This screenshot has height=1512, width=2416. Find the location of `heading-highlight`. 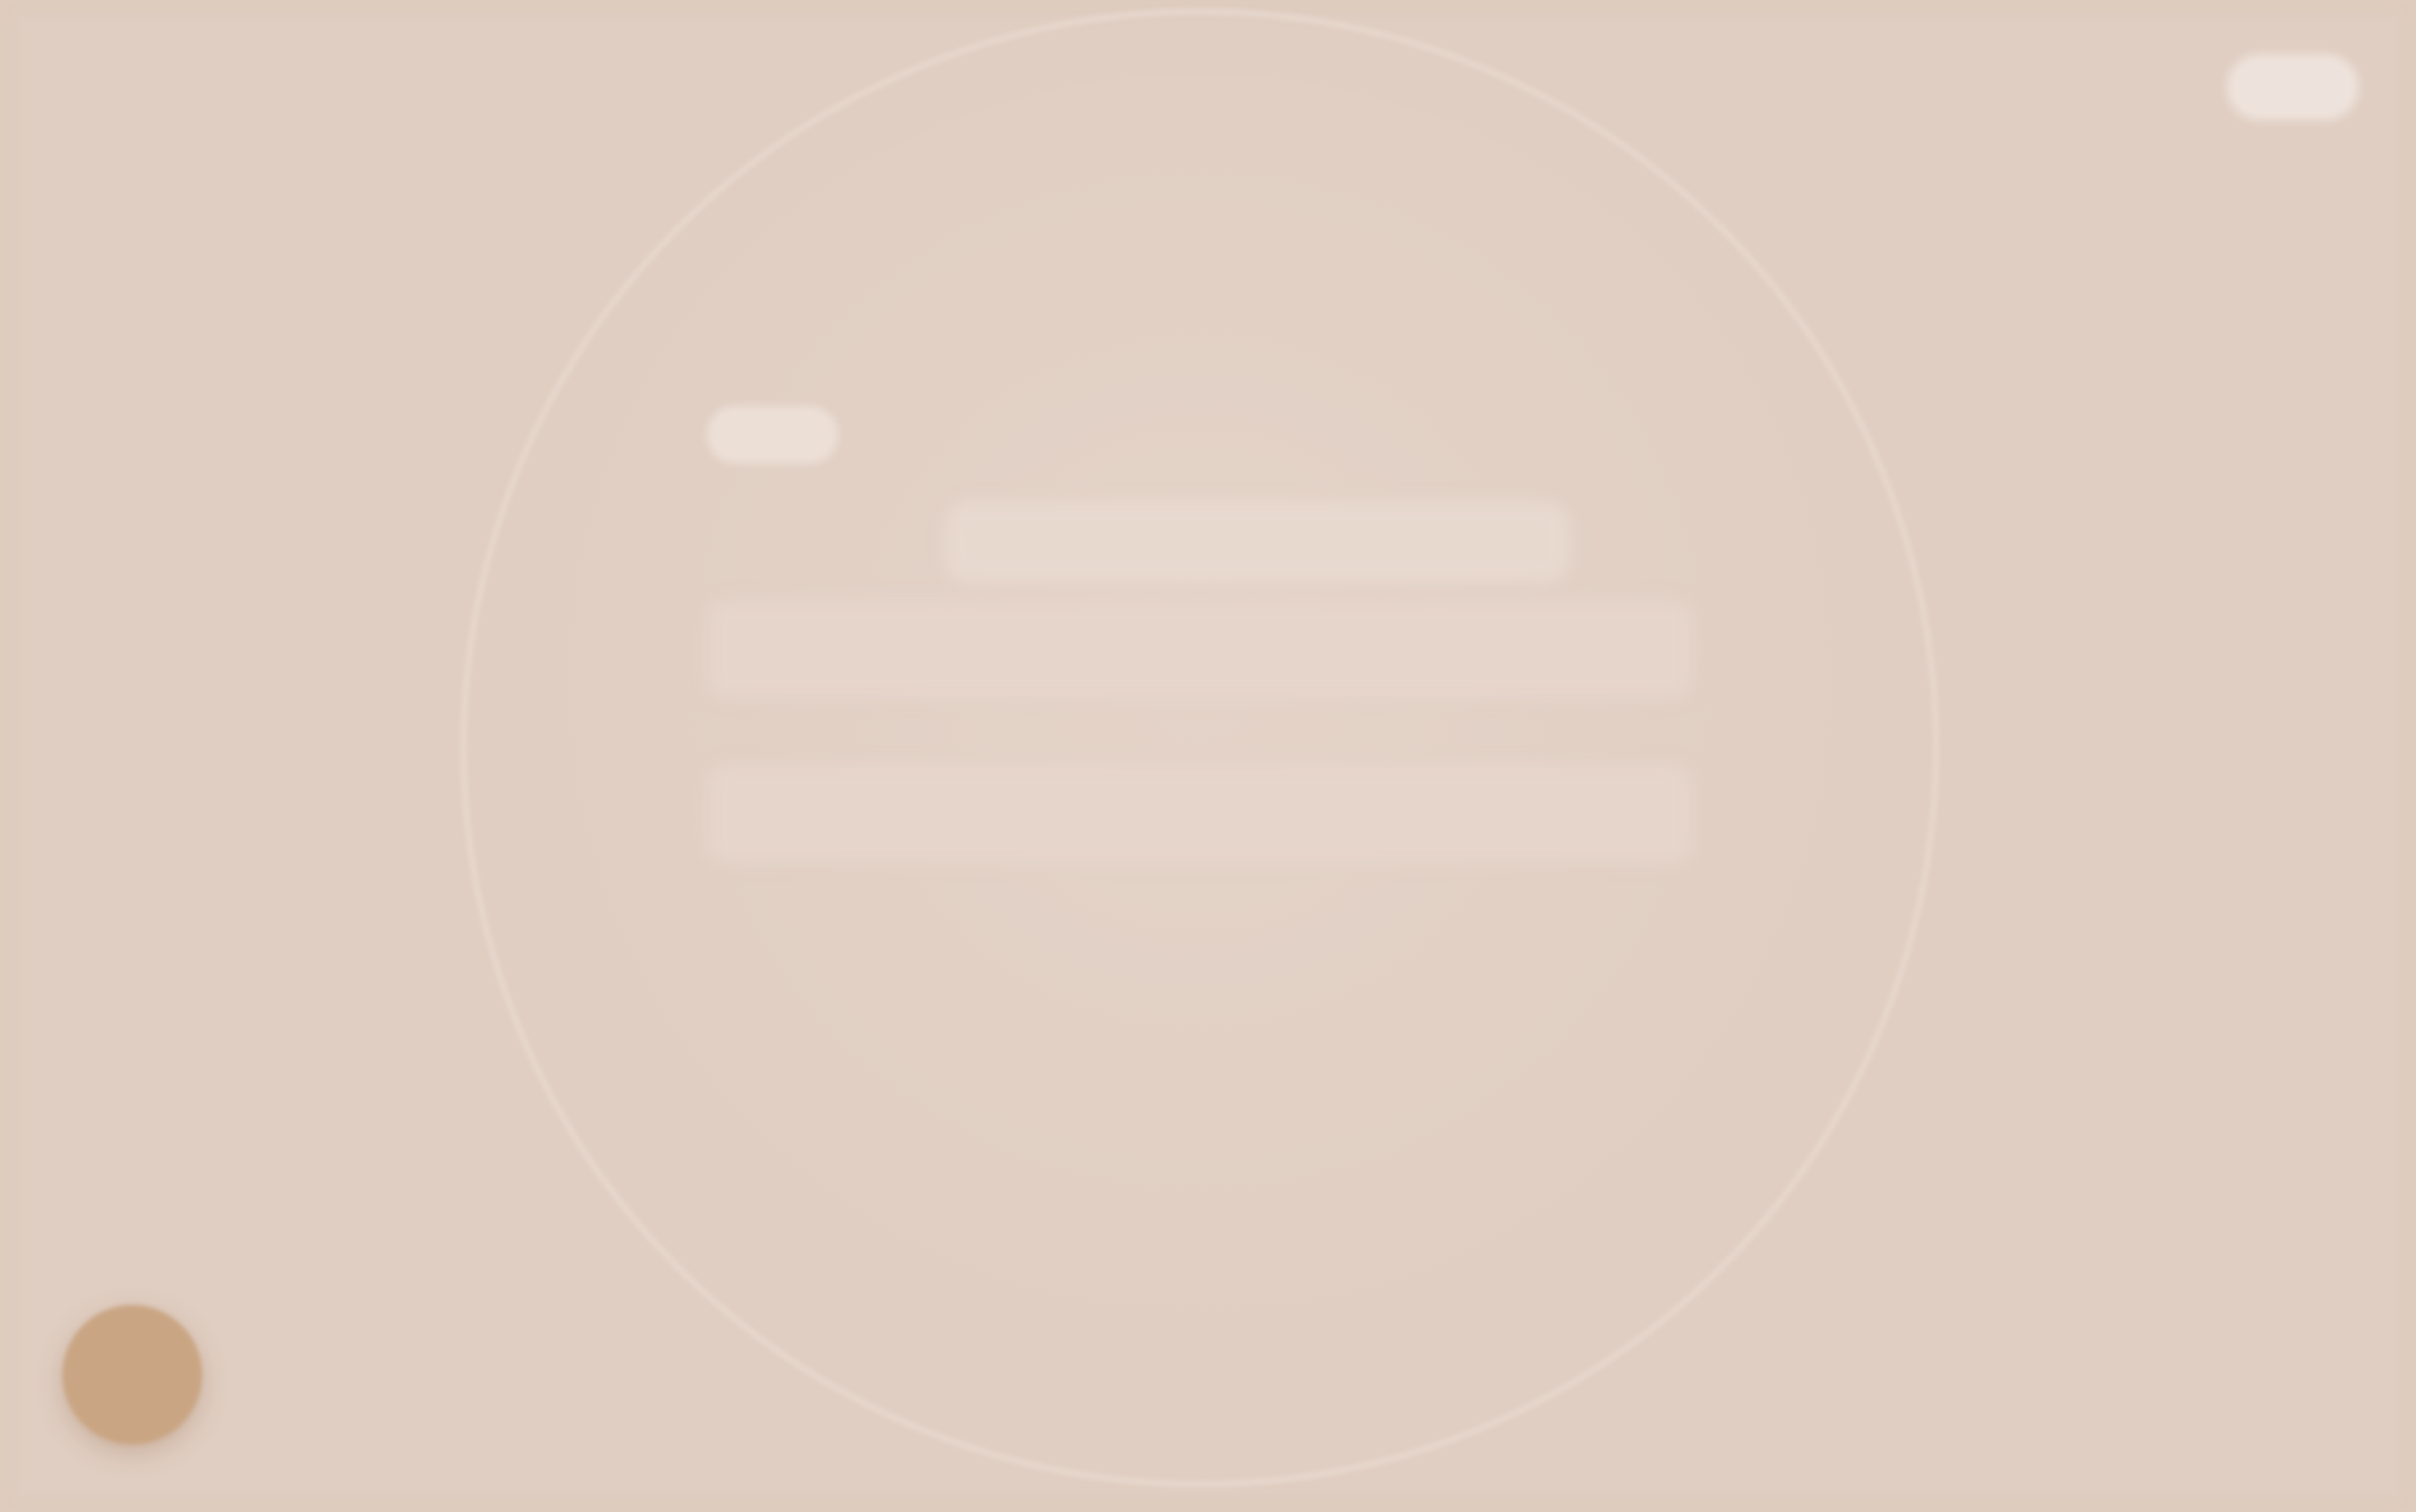

heading-highlight is located at coordinates (1258, 542).